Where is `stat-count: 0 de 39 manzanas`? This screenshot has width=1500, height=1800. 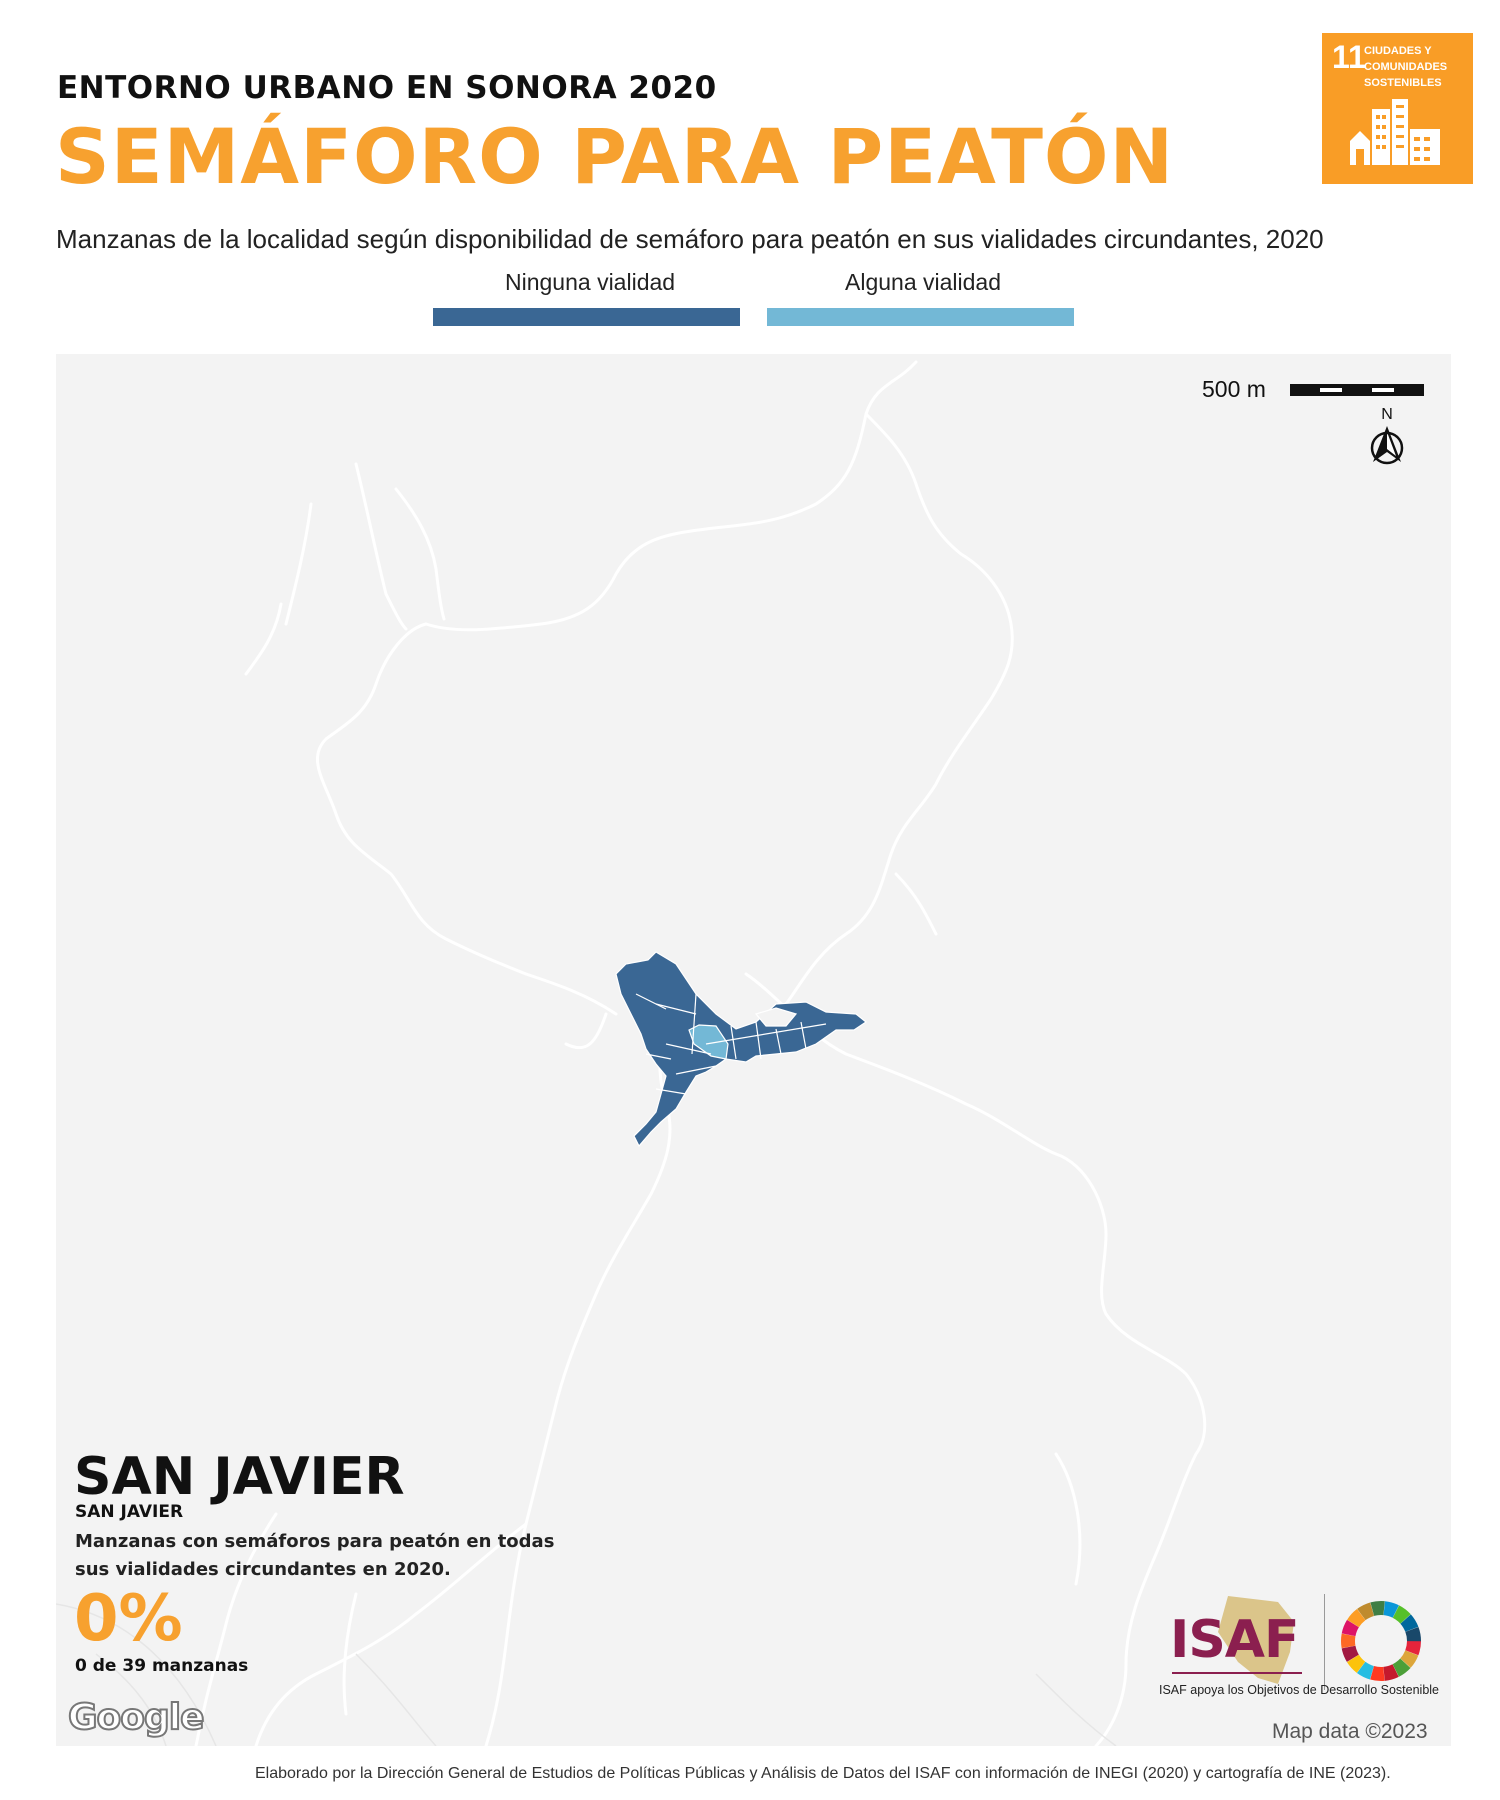 stat-count: 0 de 39 manzanas is located at coordinates (162, 1666).